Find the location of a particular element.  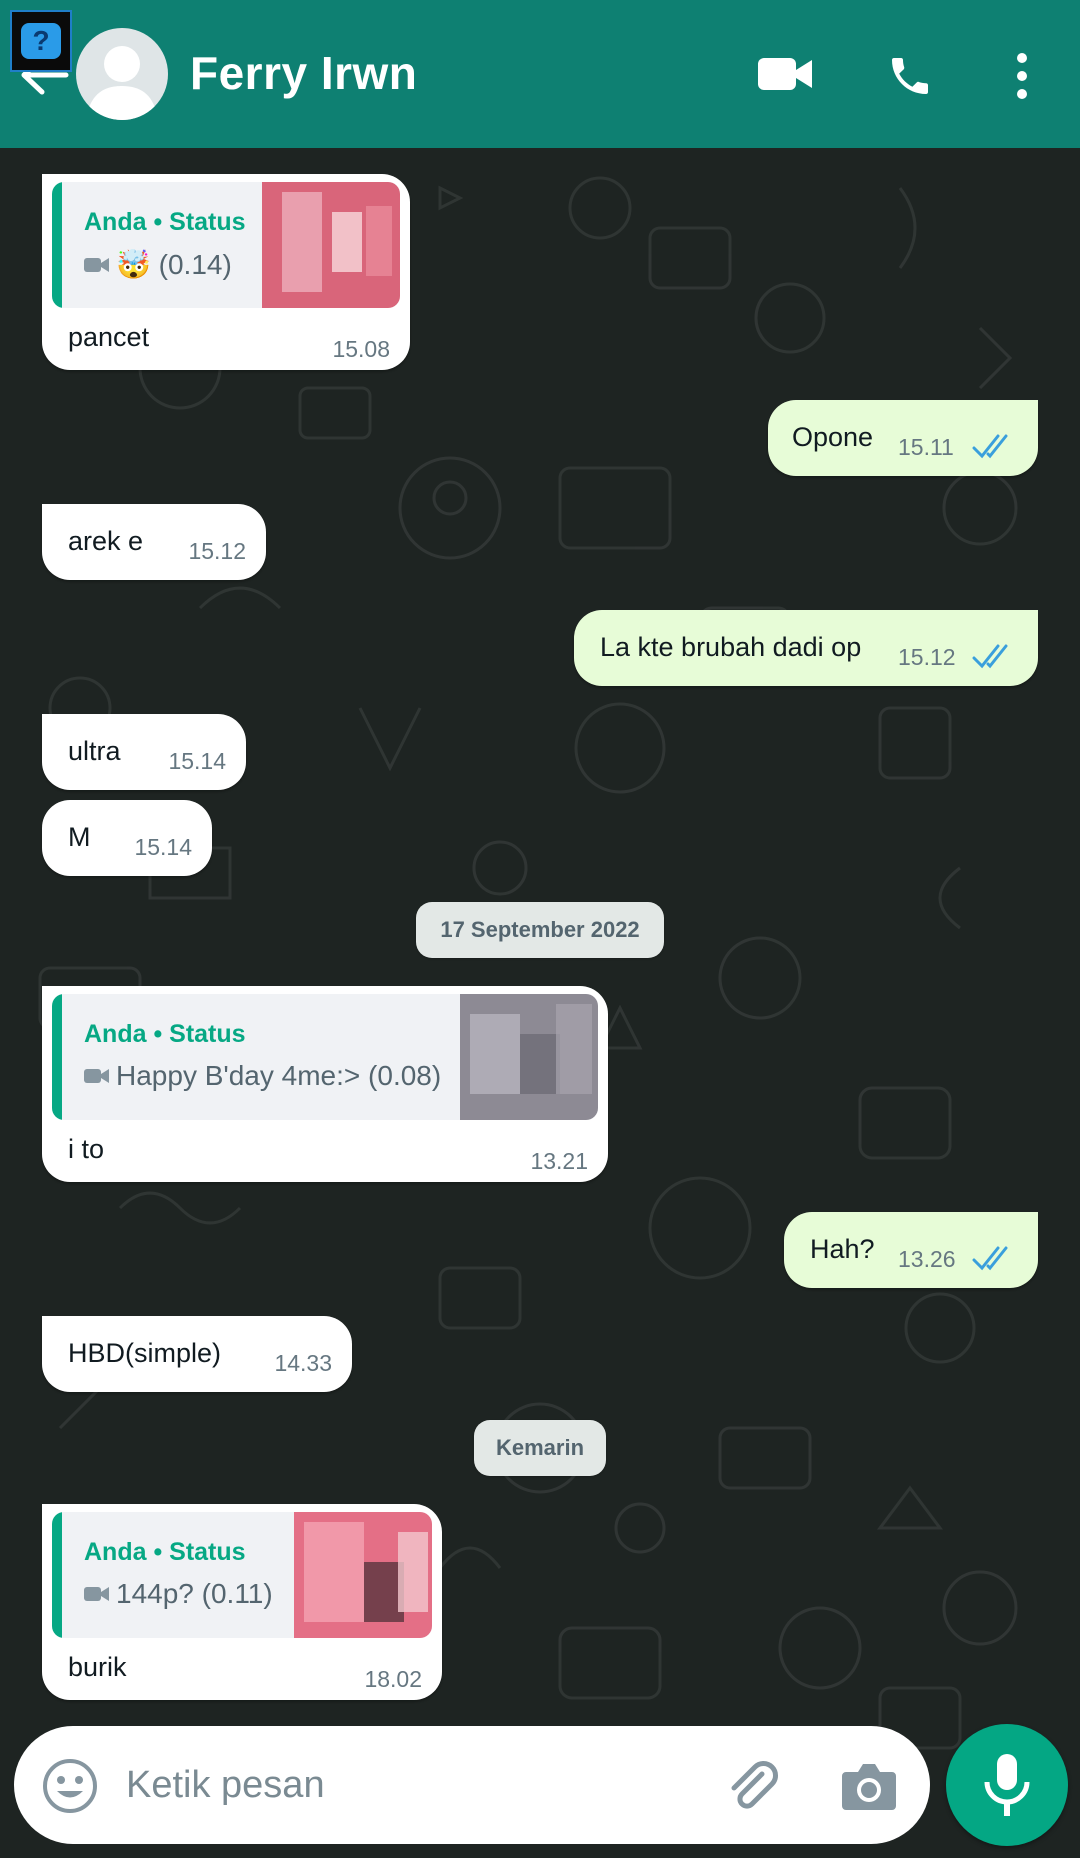

quote-caption: Happy B'day 4me:> (0.08) is located at coordinates (279, 1075).